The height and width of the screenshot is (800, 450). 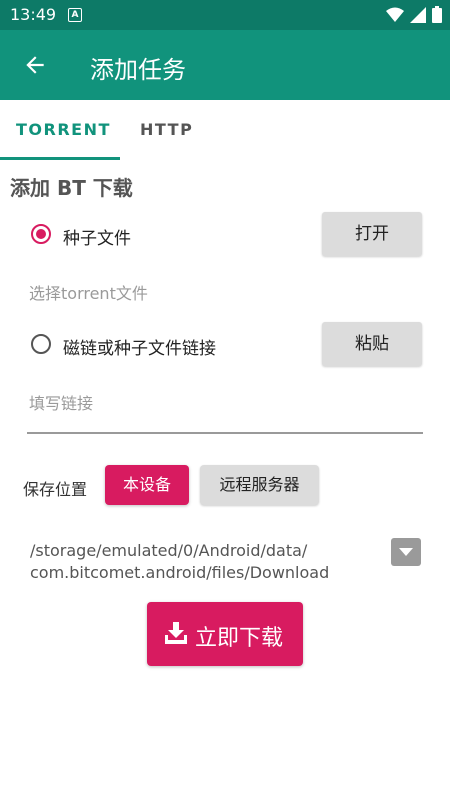 I want to click on status-bar: 13:49 A, so click(x=225, y=15).